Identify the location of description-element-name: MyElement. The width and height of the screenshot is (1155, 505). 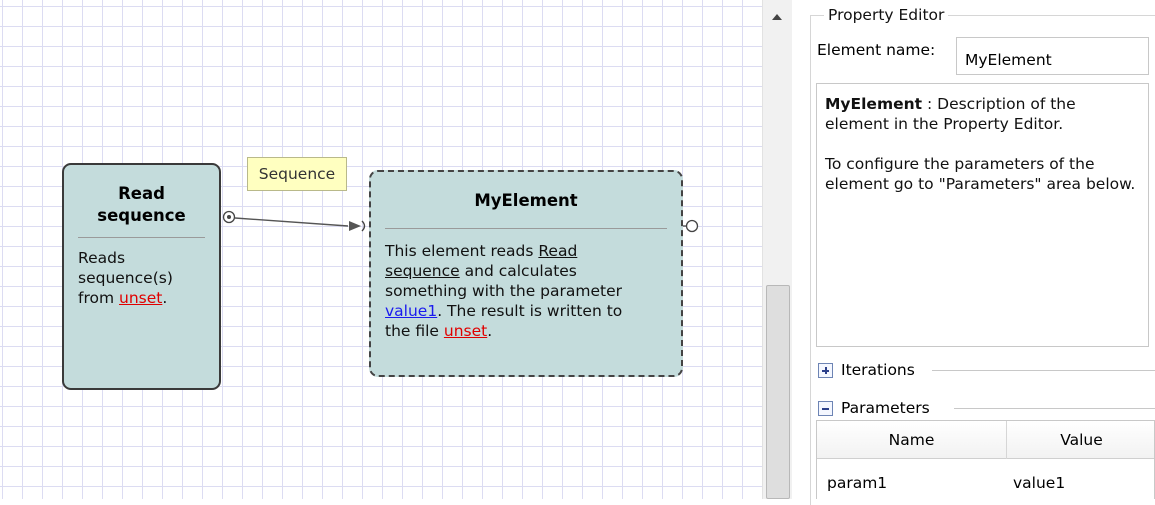
(874, 104).